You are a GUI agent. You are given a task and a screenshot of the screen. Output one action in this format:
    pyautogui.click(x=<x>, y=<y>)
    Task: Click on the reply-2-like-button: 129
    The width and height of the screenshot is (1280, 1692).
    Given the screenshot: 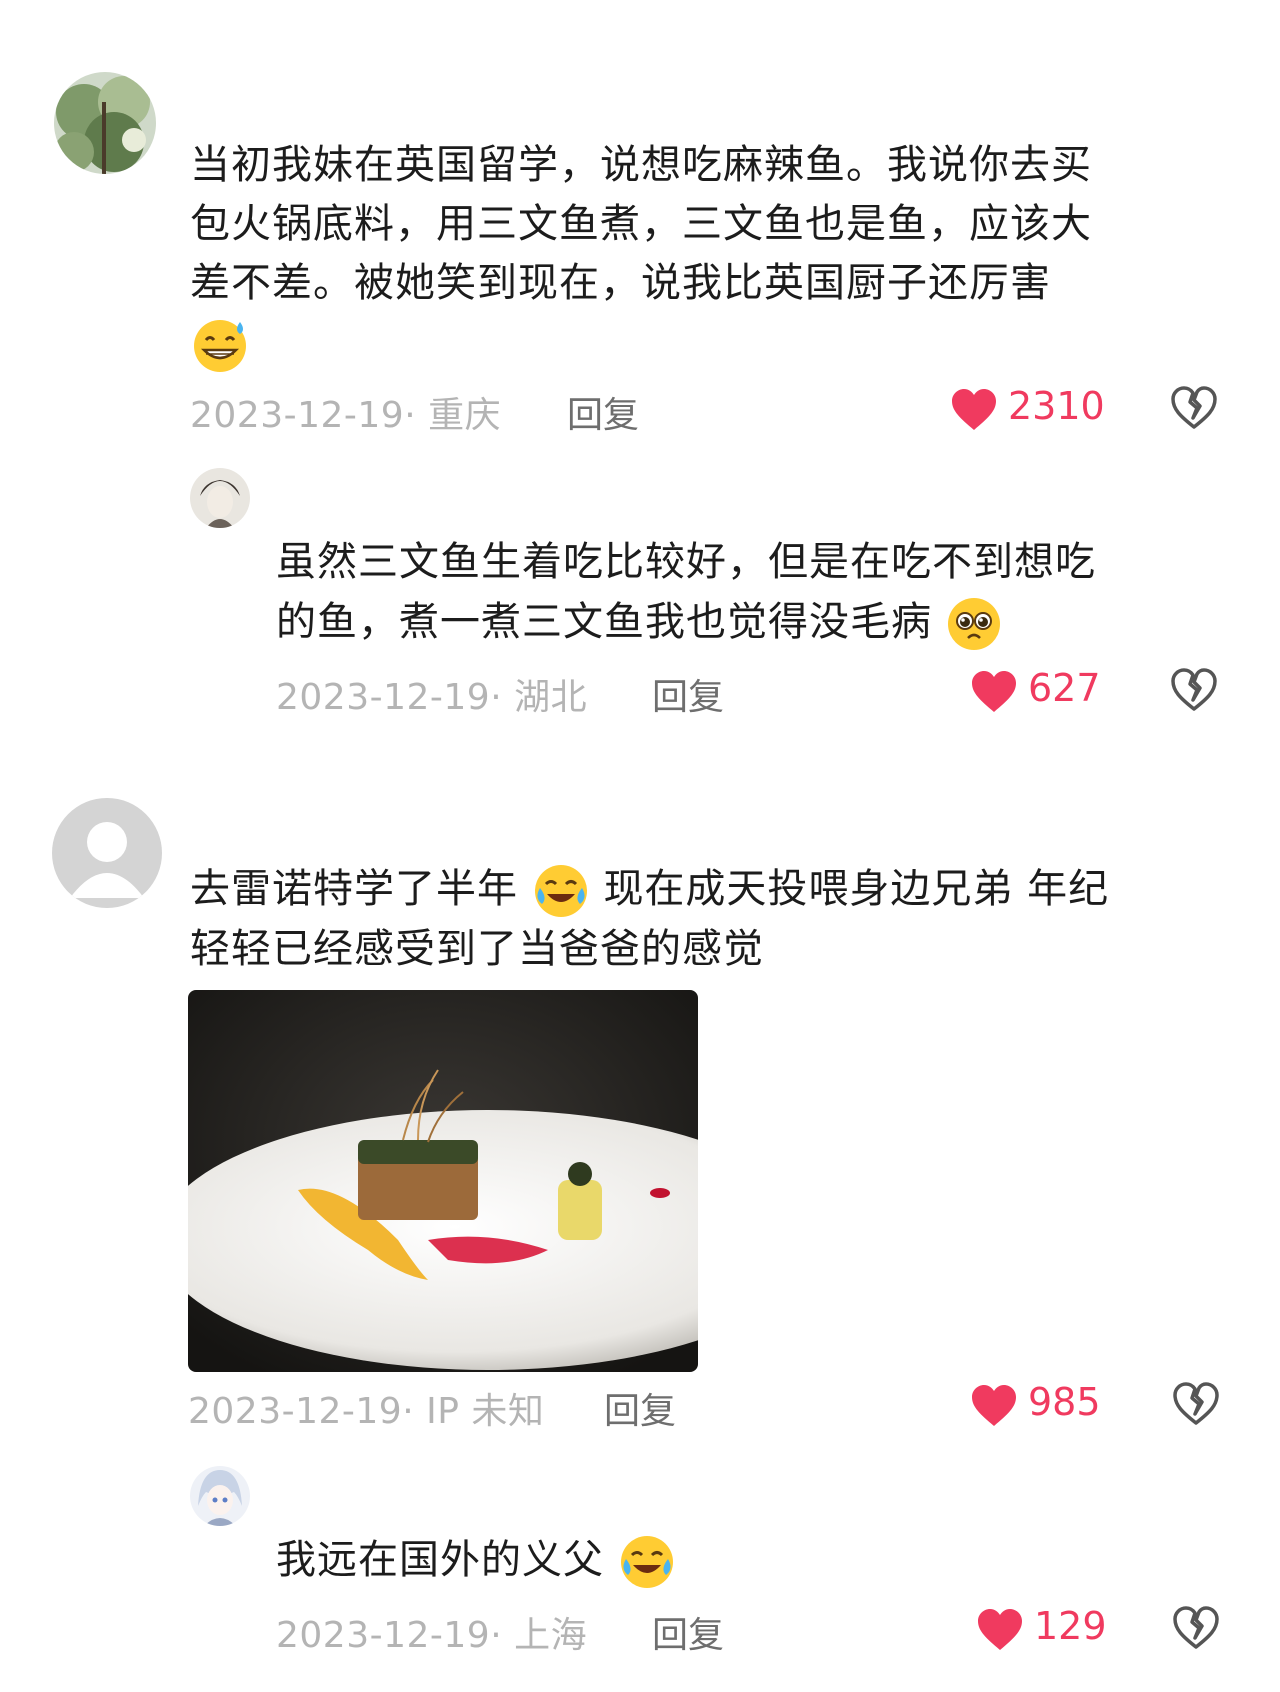 What is the action you would take?
    pyautogui.click(x=1041, y=1630)
    